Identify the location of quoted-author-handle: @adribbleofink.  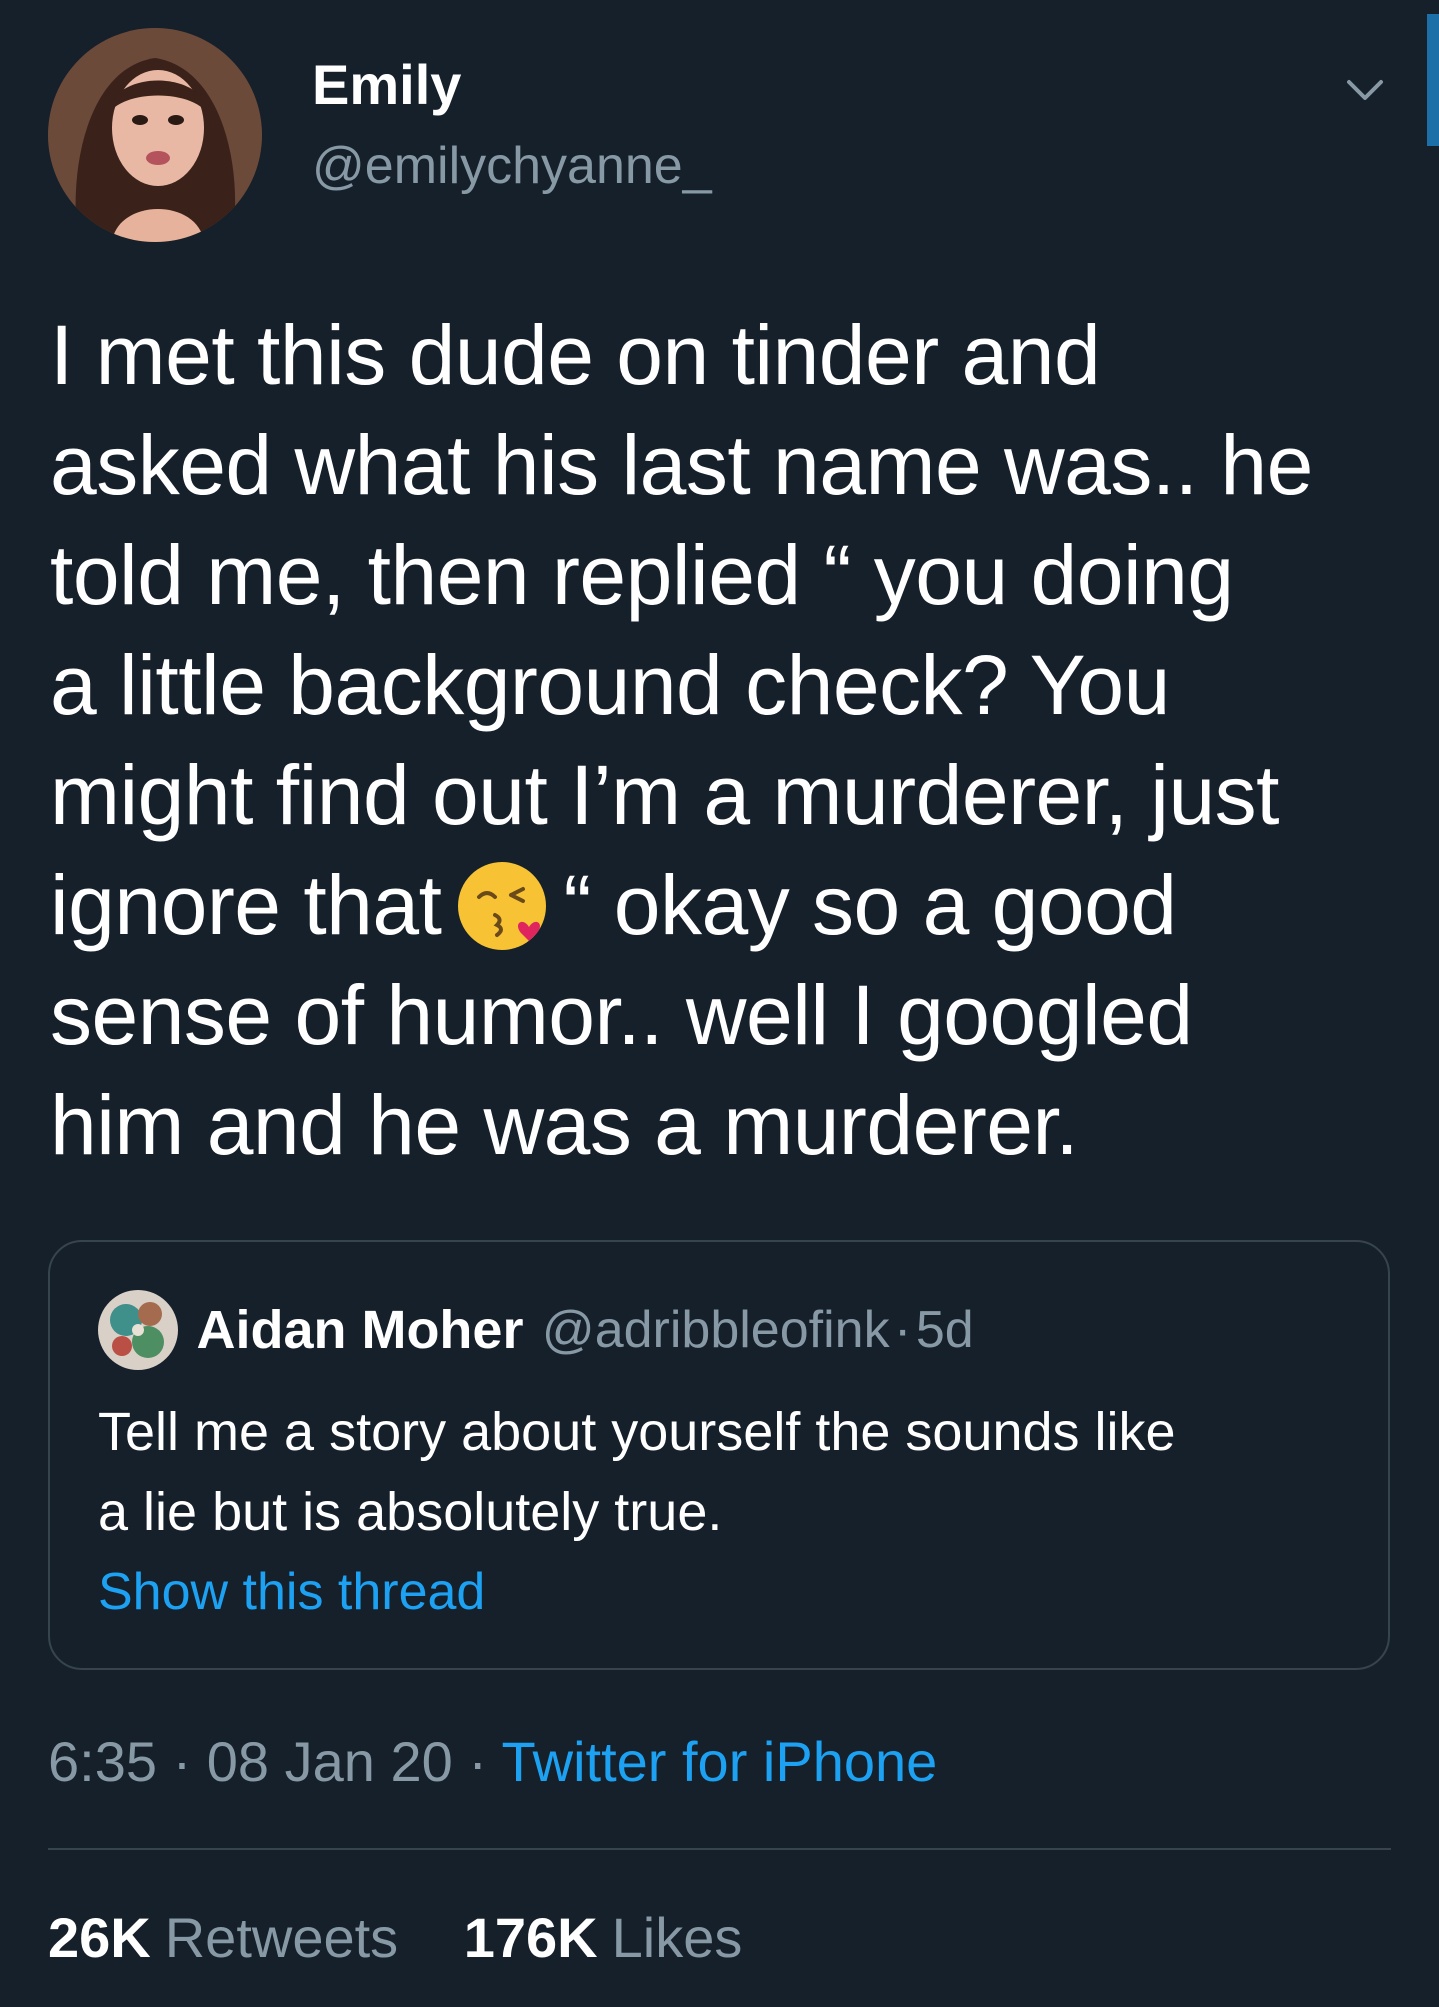
(716, 1330).